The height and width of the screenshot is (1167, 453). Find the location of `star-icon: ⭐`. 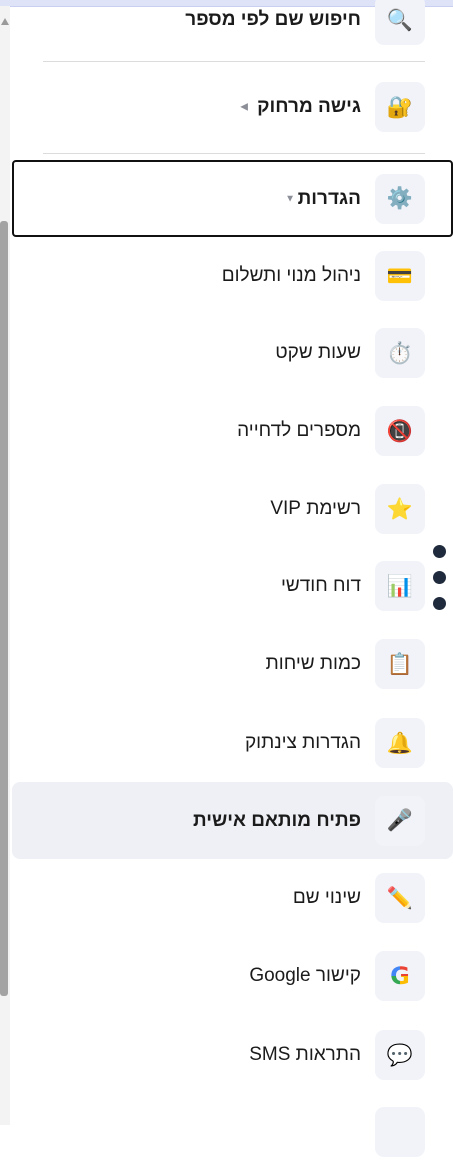

star-icon: ⭐ is located at coordinates (400, 509).